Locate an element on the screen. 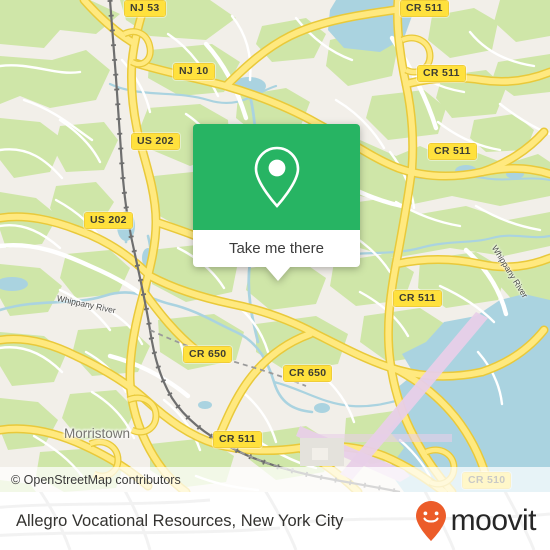 The width and height of the screenshot is (550, 550). road-shield-label: NJ 10 is located at coordinates (194, 71).